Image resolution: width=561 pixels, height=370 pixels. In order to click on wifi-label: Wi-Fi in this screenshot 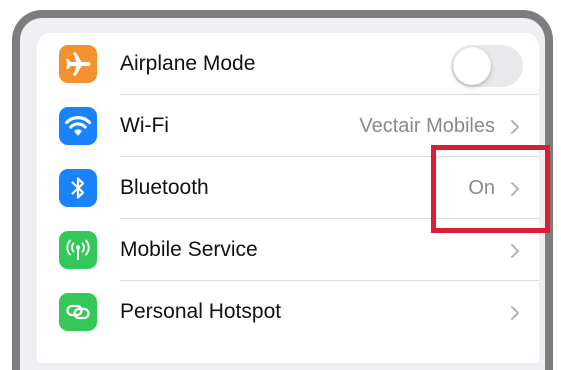, I will do `click(144, 125)`.